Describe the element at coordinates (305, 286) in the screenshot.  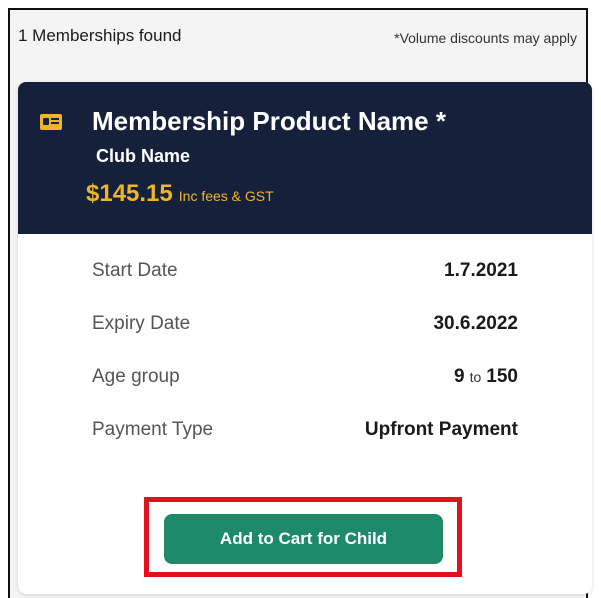
I see `detail-row-start-date: Start Date 1.7.2021` at that location.